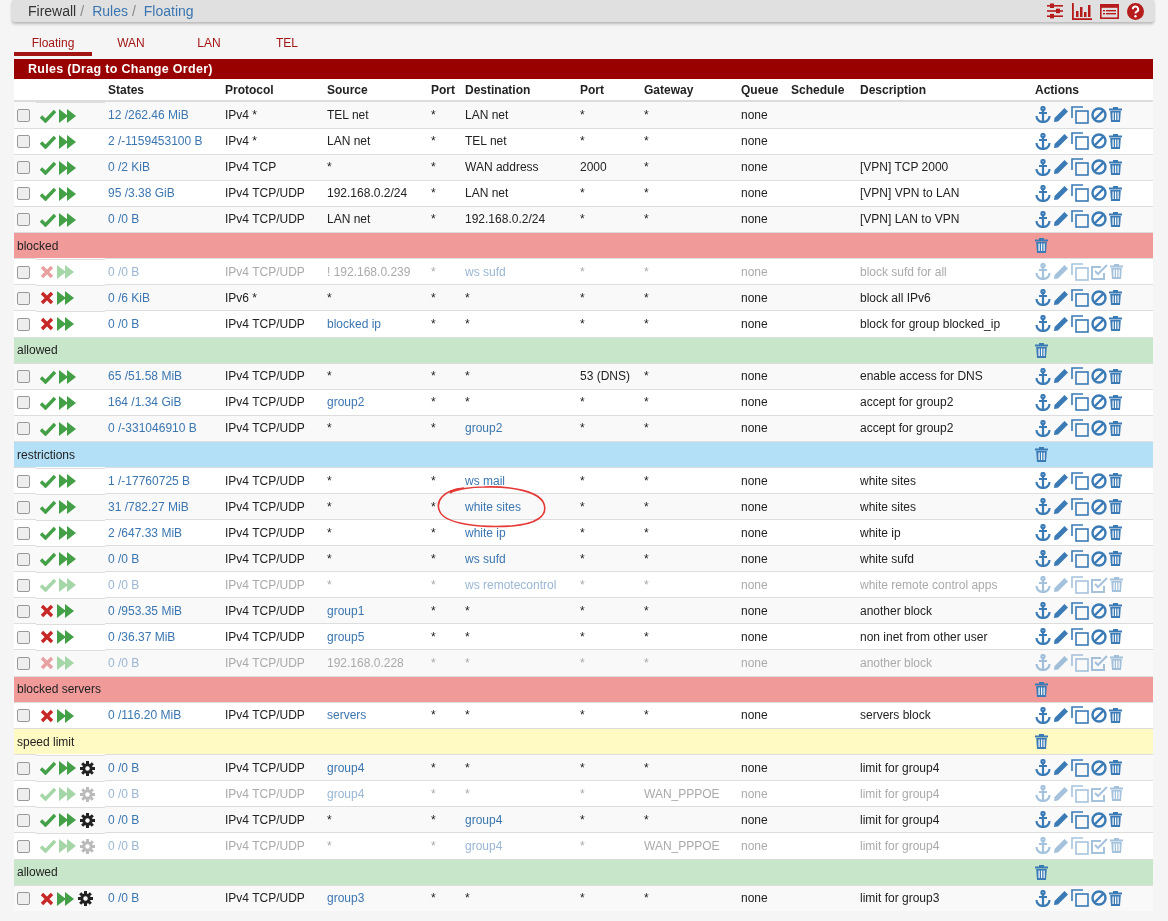 The image size is (1168, 921). What do you see at coordinates (145, 715) in the screenshot?
I see `states-link: 0 /116.20 MiB` at bounding box center [145, 715].